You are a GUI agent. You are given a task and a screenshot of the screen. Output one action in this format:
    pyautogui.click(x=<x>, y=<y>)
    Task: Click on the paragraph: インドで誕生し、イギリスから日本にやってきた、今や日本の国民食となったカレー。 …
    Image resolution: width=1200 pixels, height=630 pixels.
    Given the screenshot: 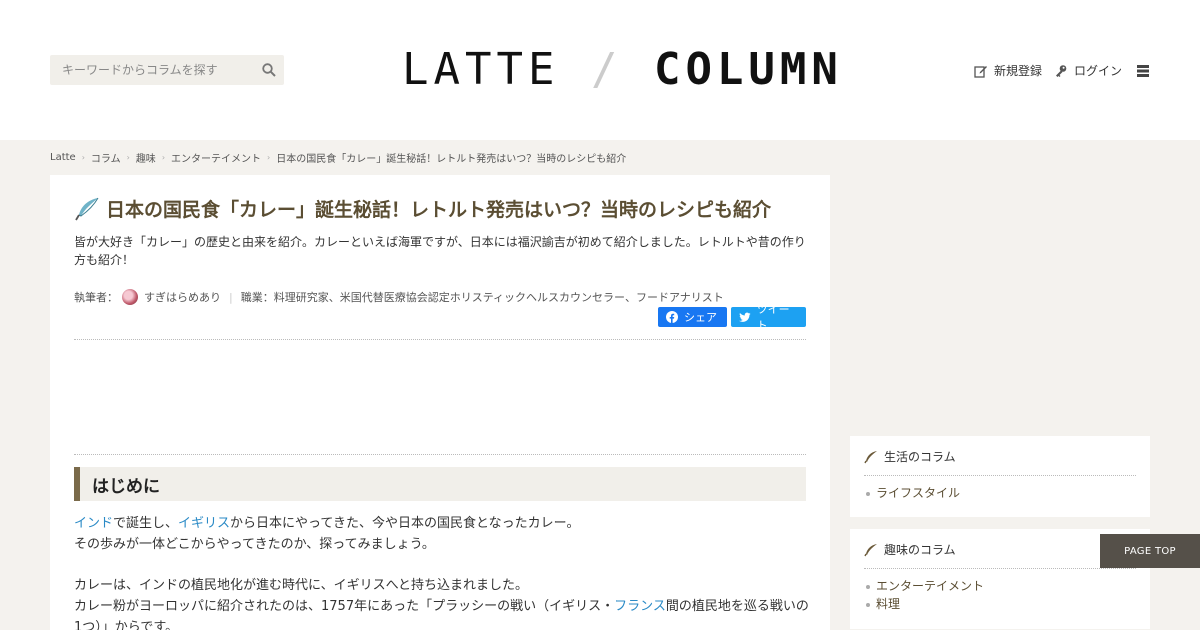 What is the action you would take?
    pyautogui.click(x=444, y=534)
    